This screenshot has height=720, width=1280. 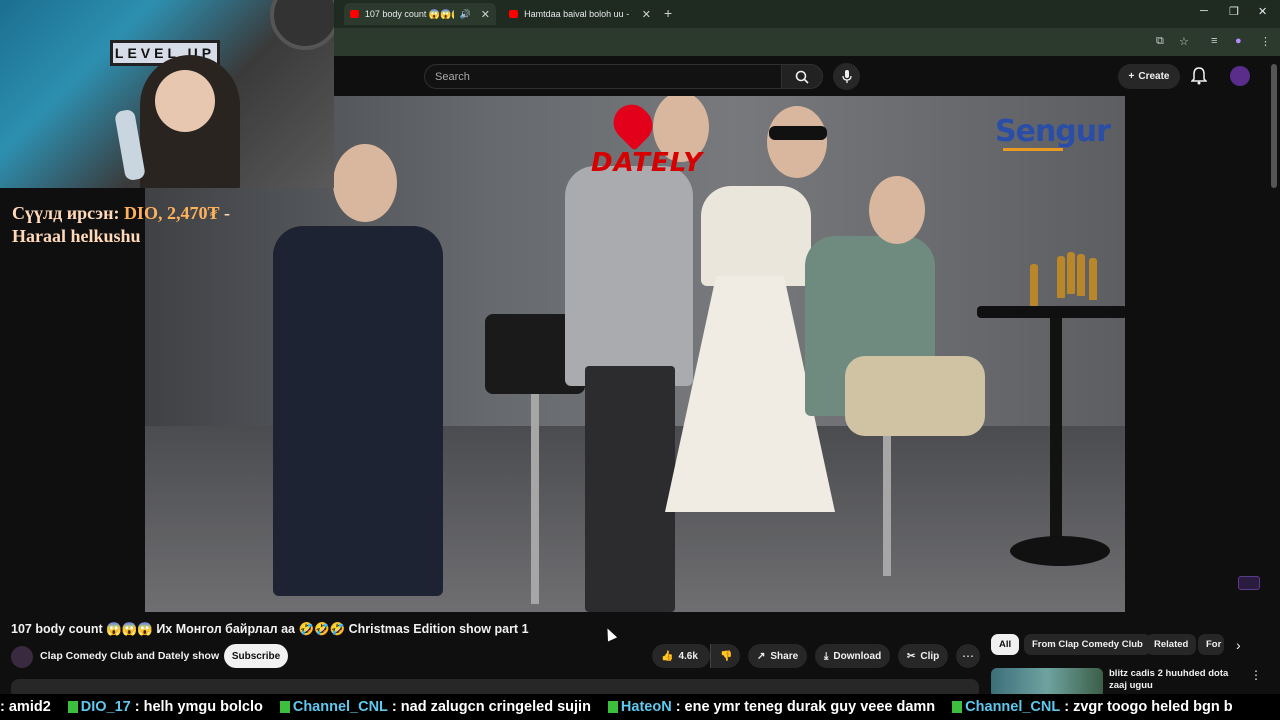 I want to click on chat-message: : helh ymgu bolclo, so click(x=198, y=707).